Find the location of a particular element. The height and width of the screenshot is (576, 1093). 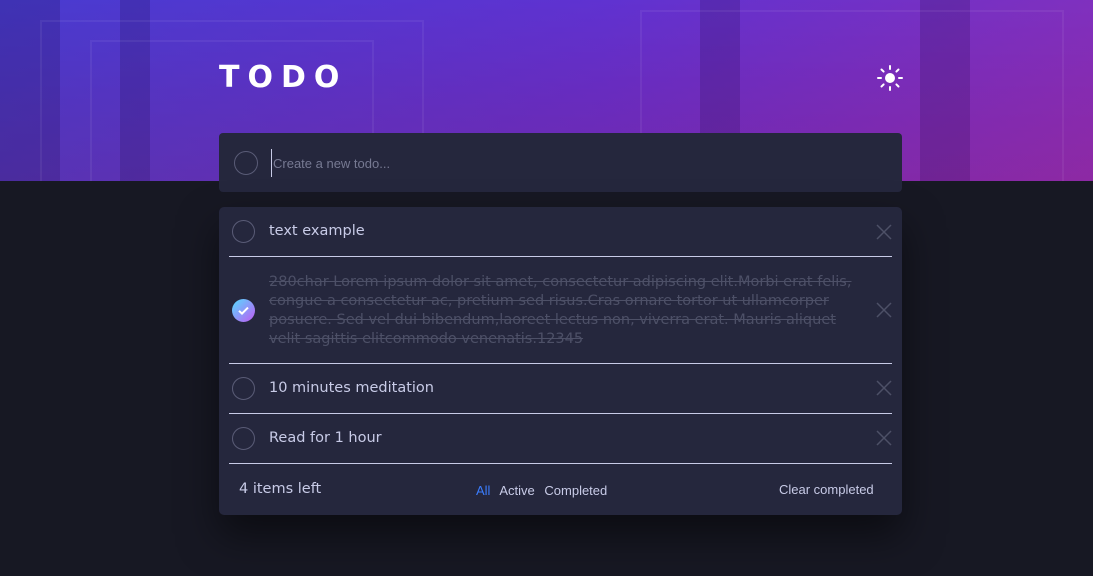

todo-text: Read for 1 hour is located at coordinates (561, 438).